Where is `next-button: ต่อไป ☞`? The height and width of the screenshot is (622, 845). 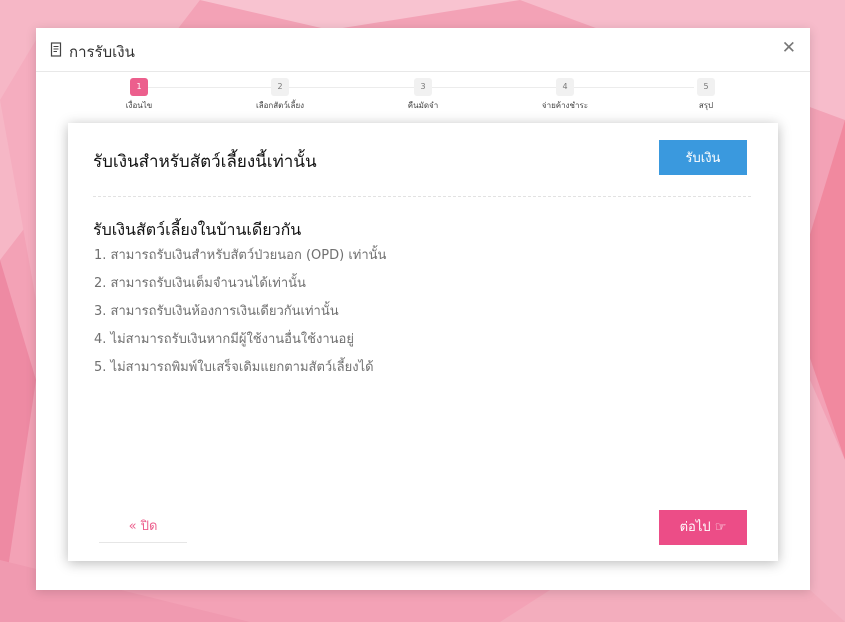 next-button: ต่อไป ☞ is located at coordinates (703, 527).